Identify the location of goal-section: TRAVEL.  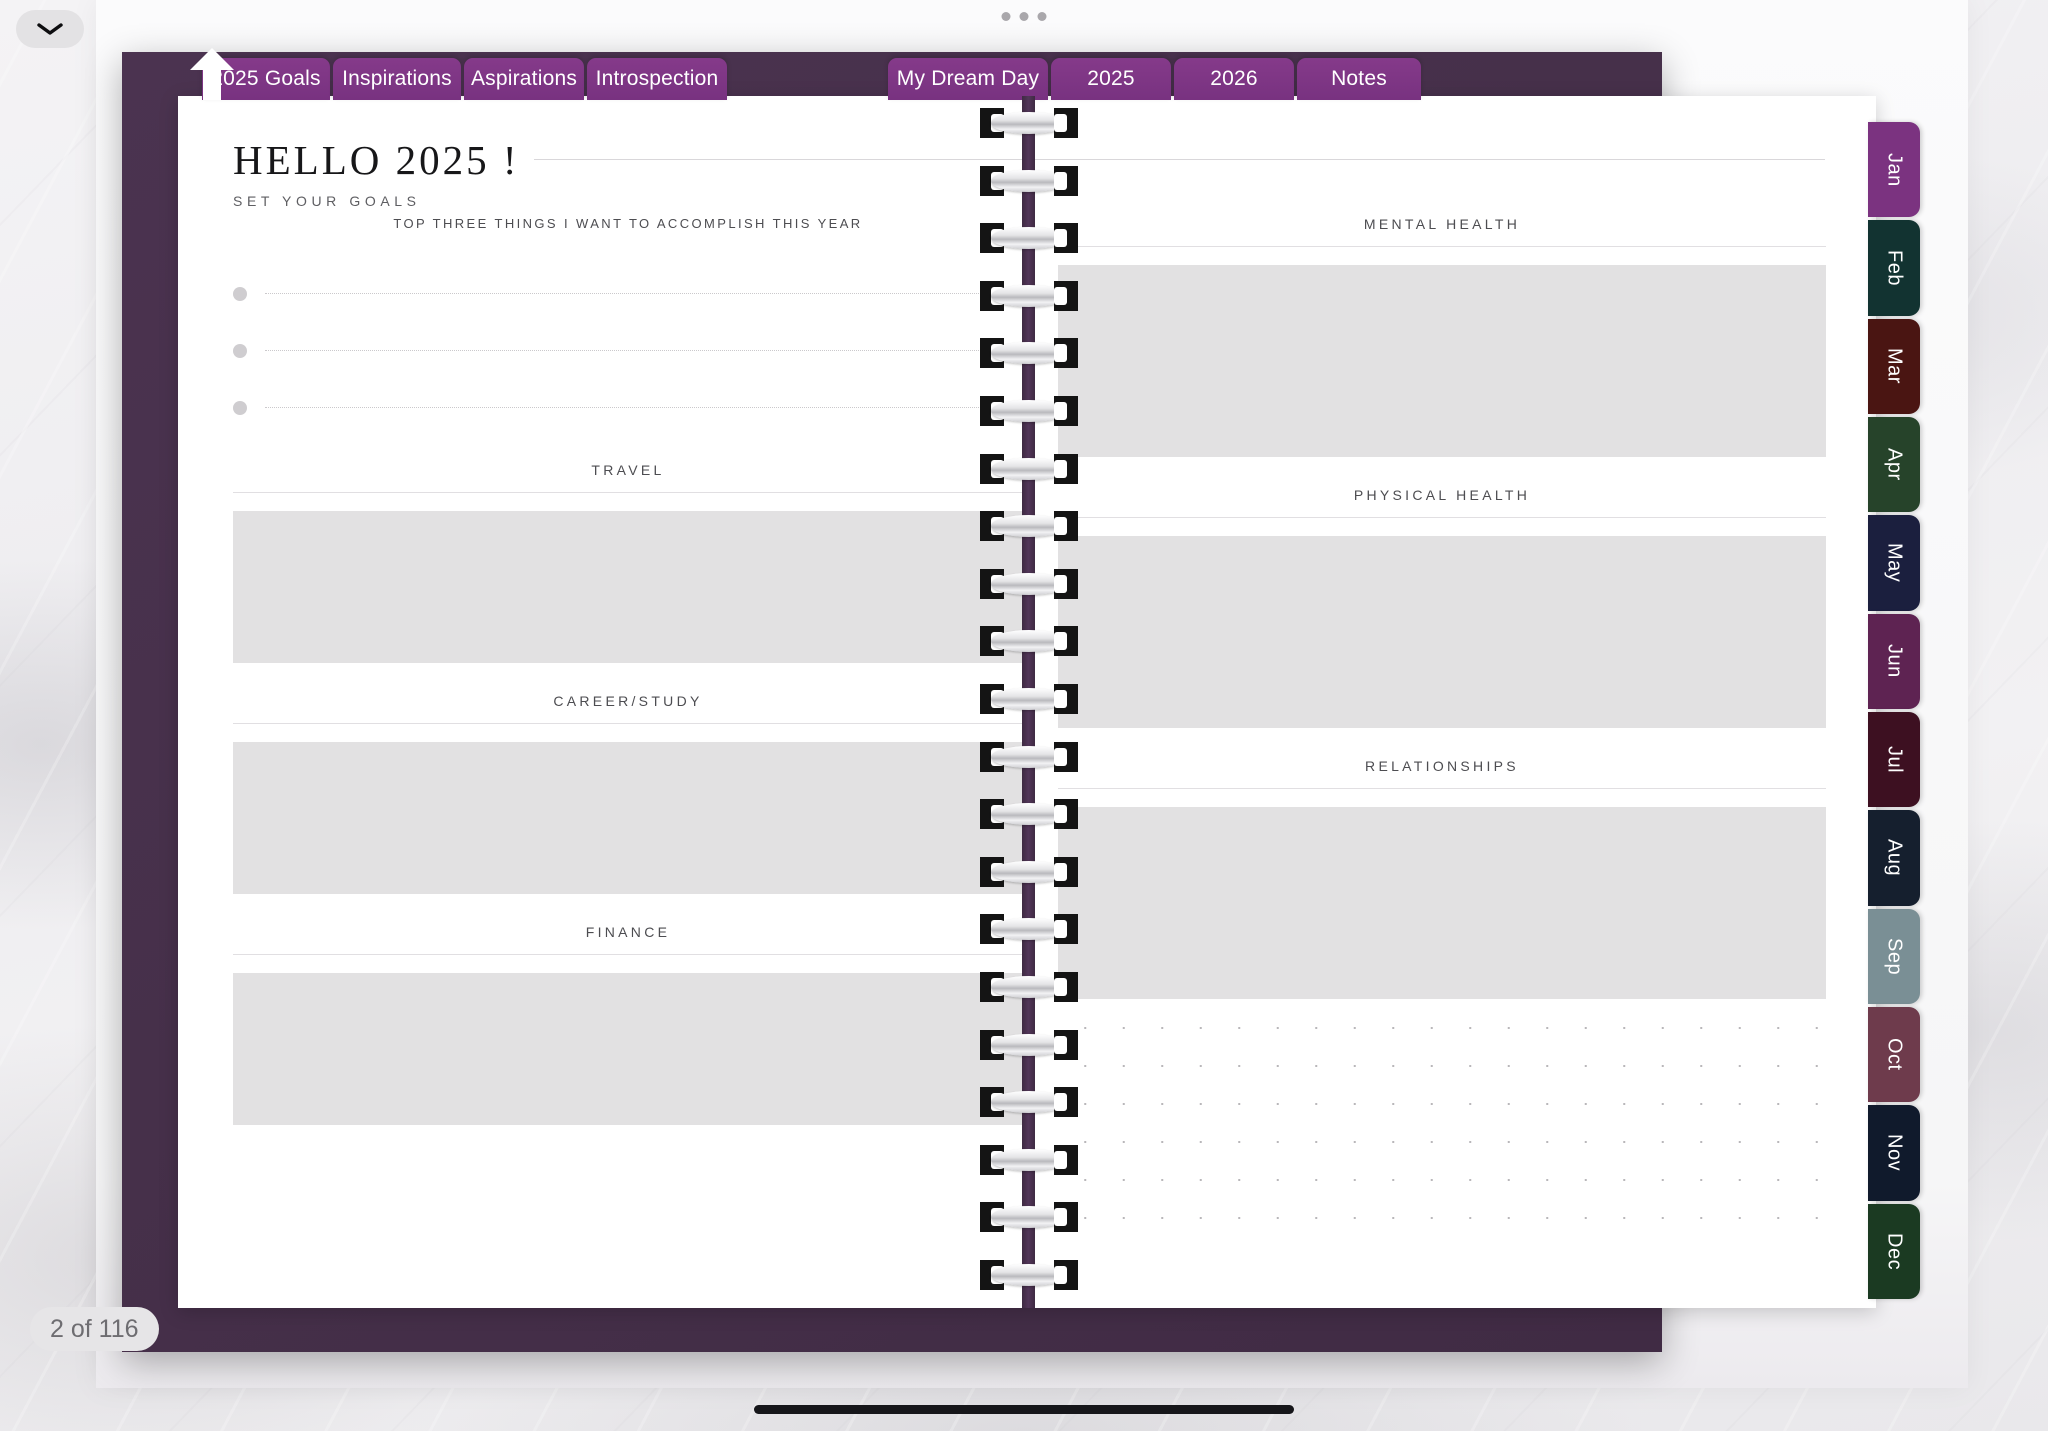
(628, 562).